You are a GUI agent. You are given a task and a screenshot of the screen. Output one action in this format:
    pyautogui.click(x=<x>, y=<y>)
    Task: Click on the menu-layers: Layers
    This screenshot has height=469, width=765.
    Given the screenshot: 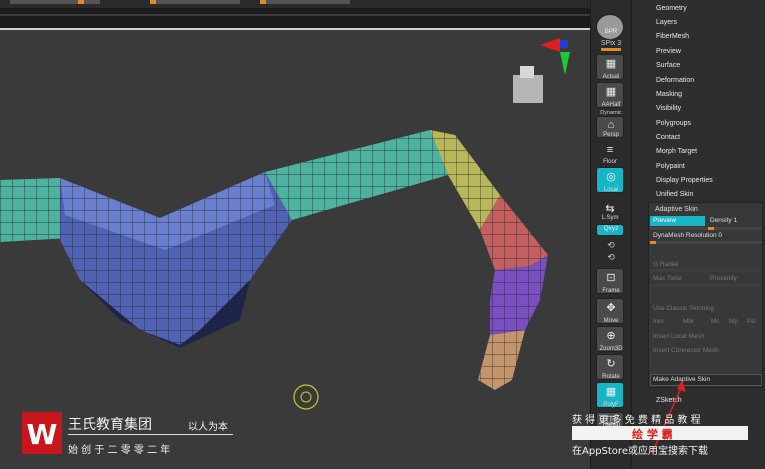 What is the action you would take?
    pyautogui.click(x=666, y=22)
    